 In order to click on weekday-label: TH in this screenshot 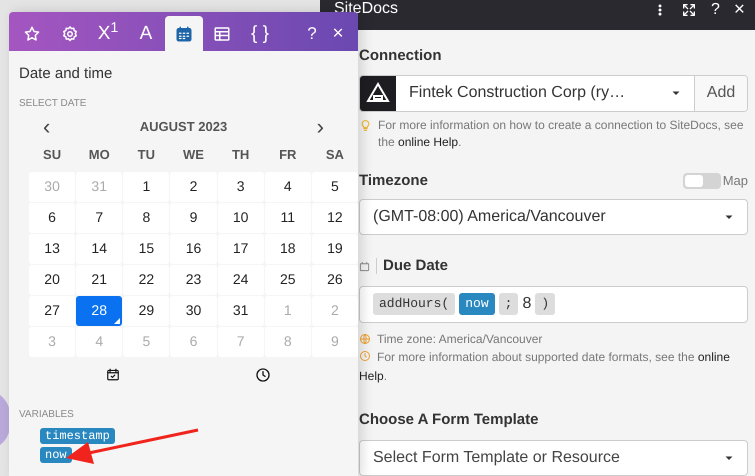, I will do `click(240, 155)`.